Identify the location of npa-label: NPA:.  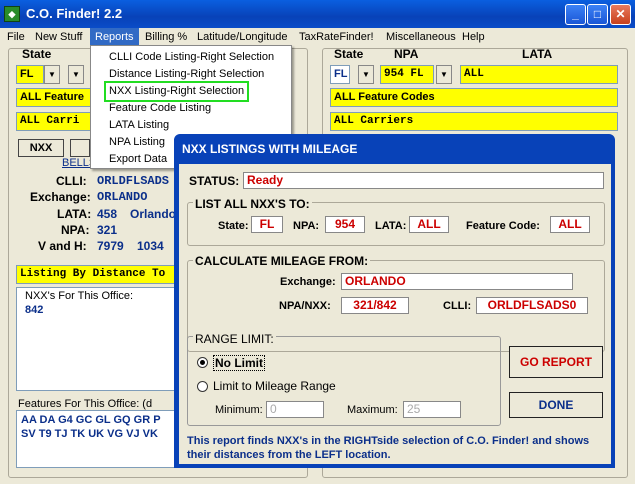
(75, 230).